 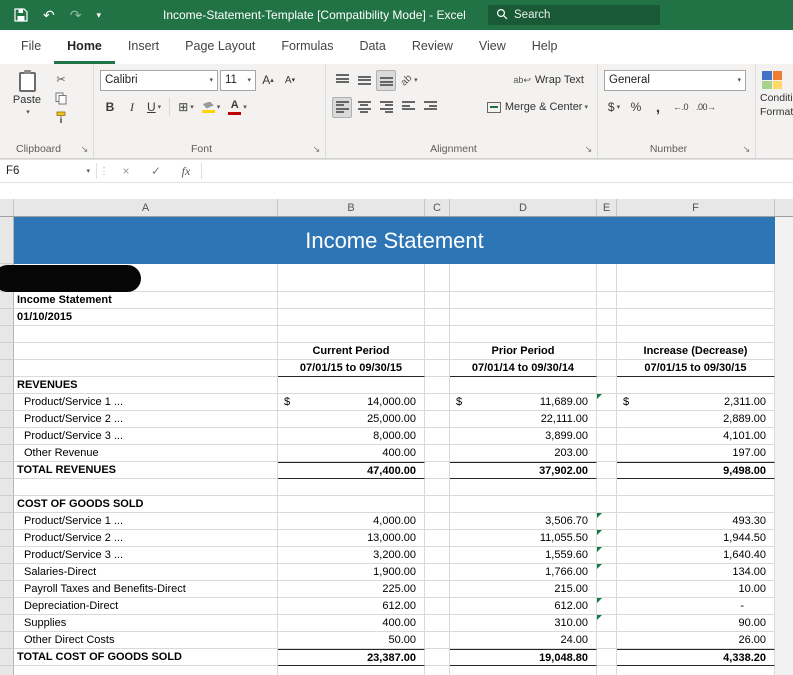 I want to click on alignment-dialog-launcher-icon: ↘, so click(x=588, y=149).